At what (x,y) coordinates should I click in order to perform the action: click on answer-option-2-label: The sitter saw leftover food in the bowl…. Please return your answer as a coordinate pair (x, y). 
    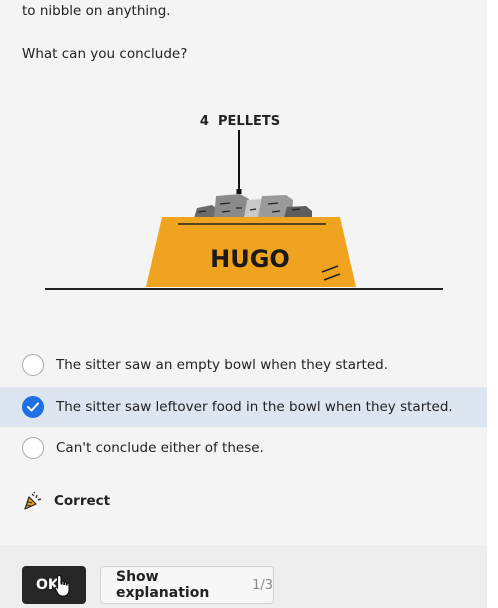
    Looking at the image, I should click on (254, 407).